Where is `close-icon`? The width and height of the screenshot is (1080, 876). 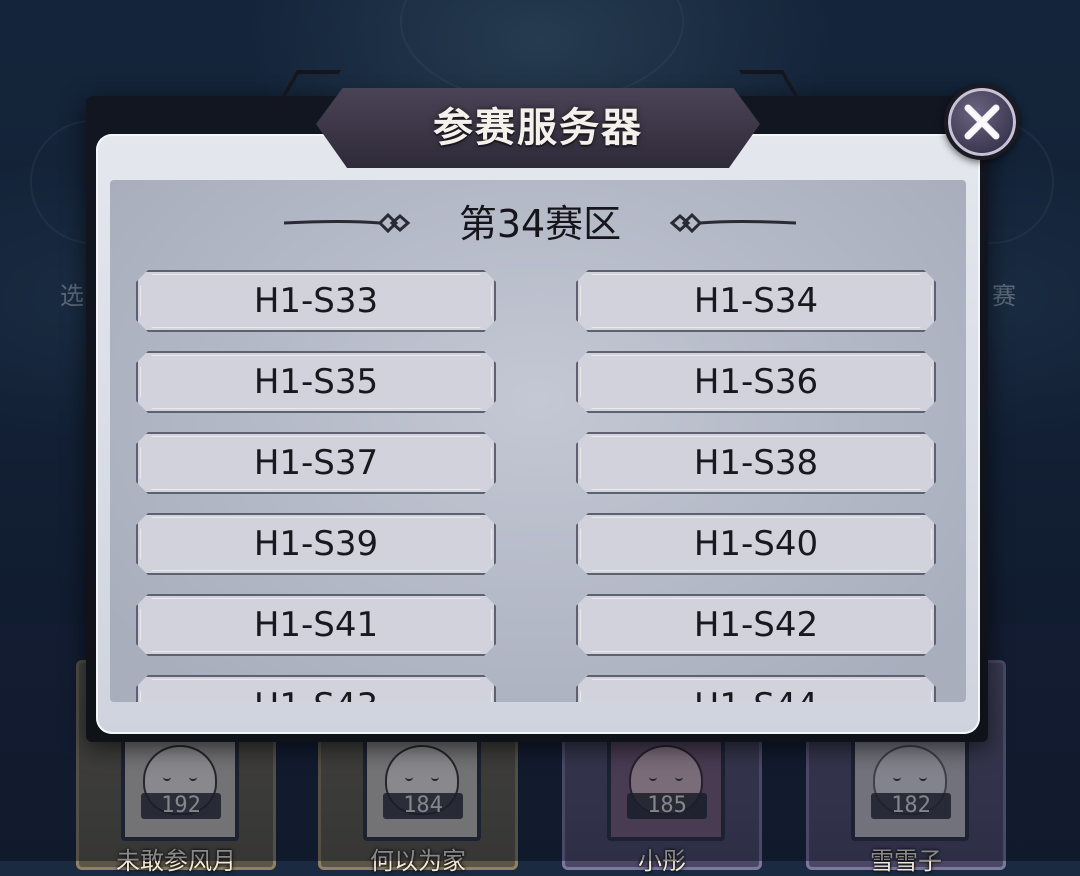 close-icon is located at coordinates (982, 122).